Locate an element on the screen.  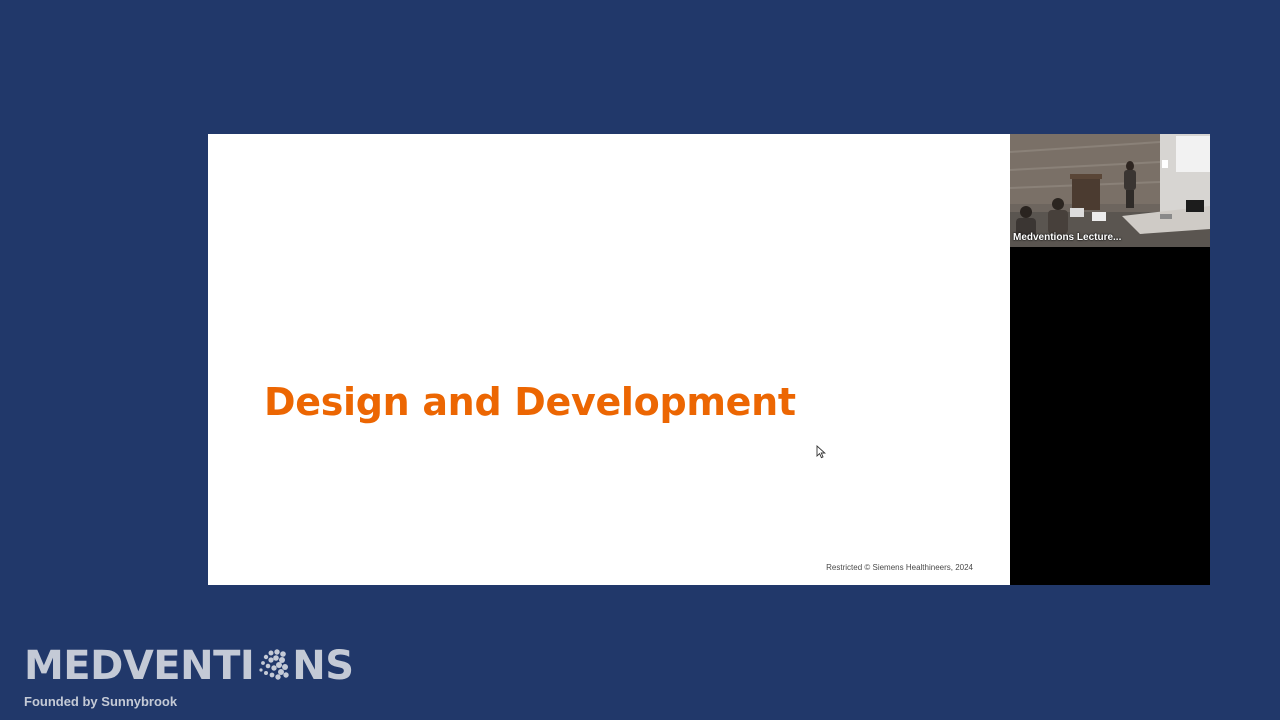
brand-logo-text-prefix: MEDVENTI is located at coordinates (139, 666).